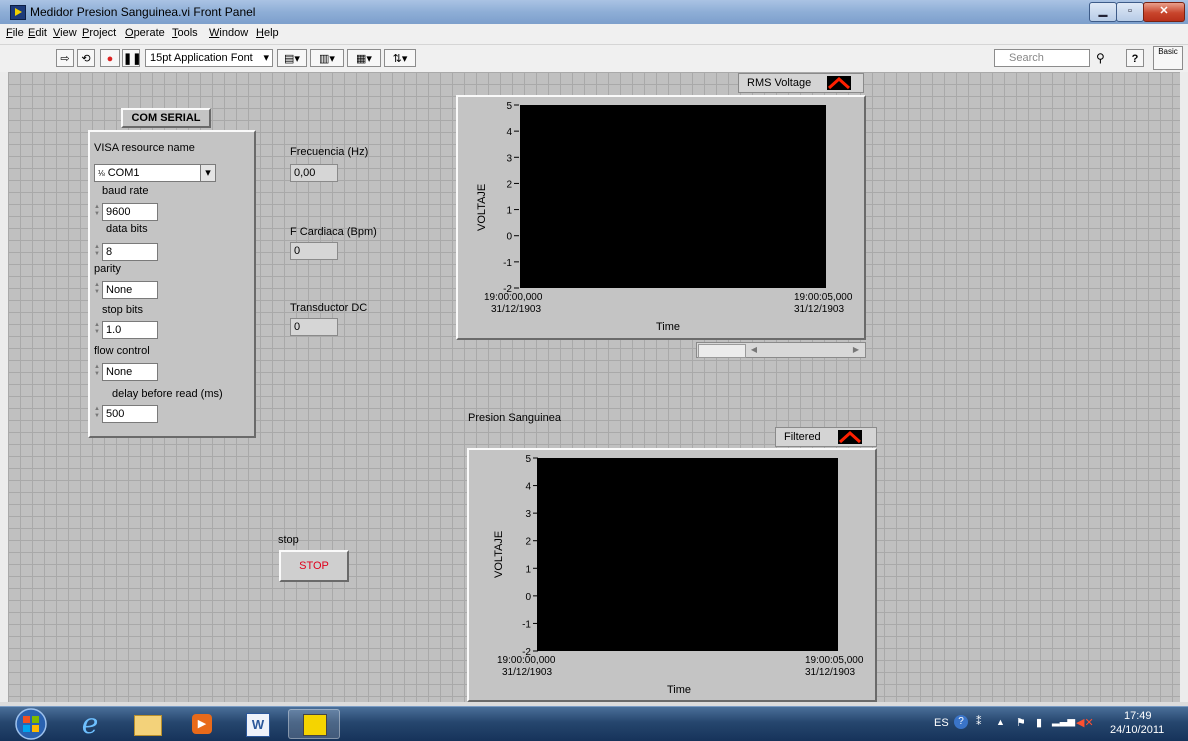  I want to click on data-bits-spinner-icon: ▲ ▼, so click(97, 252).